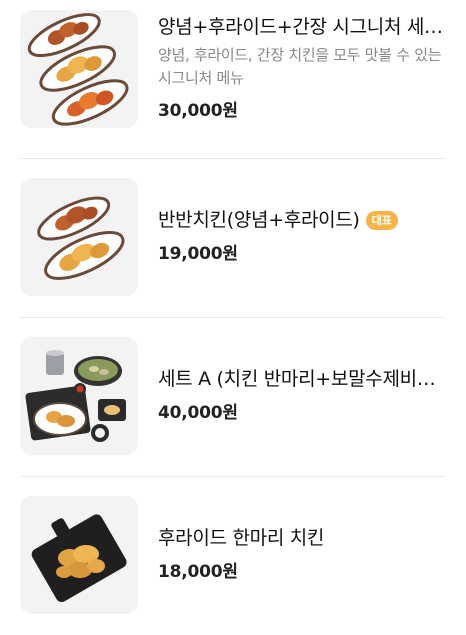  What do you see at coordinates (198, 254) in the screenshot?
I see `menu-item-price: 19,000원` at bounding box center [198, 254].